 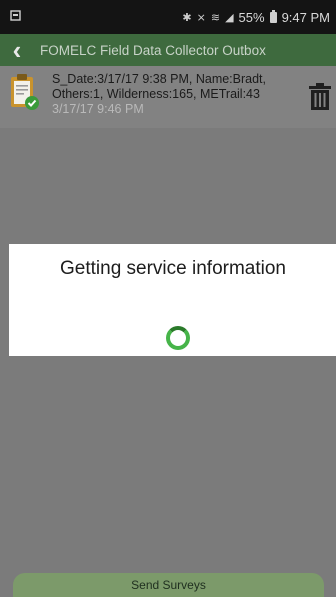 I want to click on trash-icon, so click(x=320, y=97).